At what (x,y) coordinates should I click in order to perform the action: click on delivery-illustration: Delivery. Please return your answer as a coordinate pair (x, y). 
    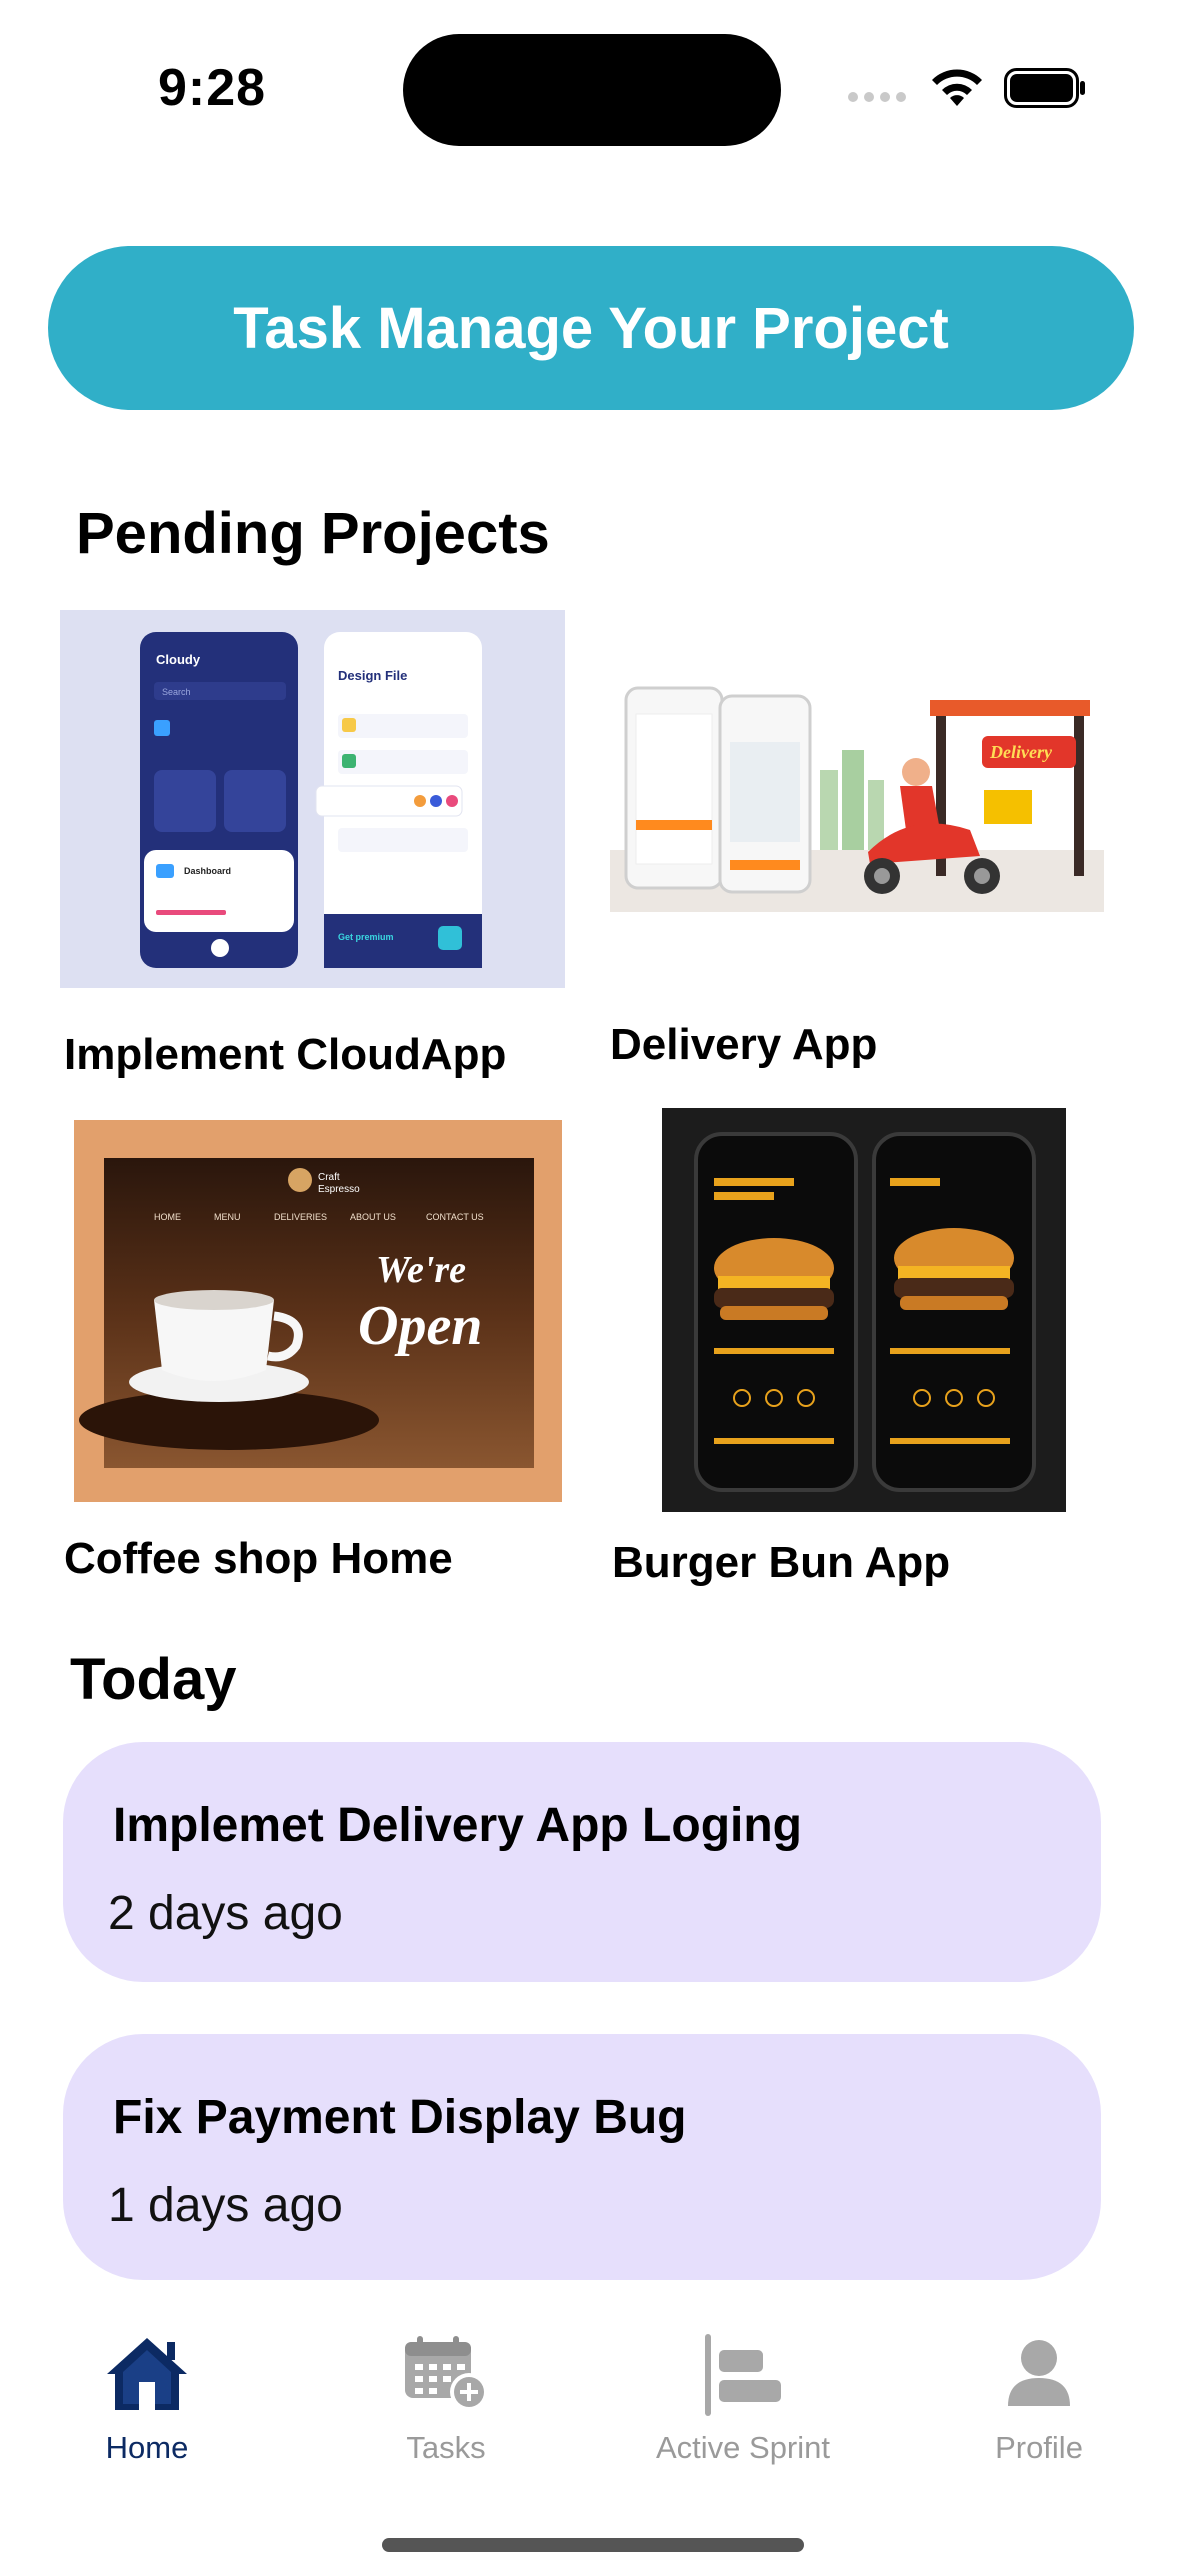
    Looking at the image, I should click on (857, 799).